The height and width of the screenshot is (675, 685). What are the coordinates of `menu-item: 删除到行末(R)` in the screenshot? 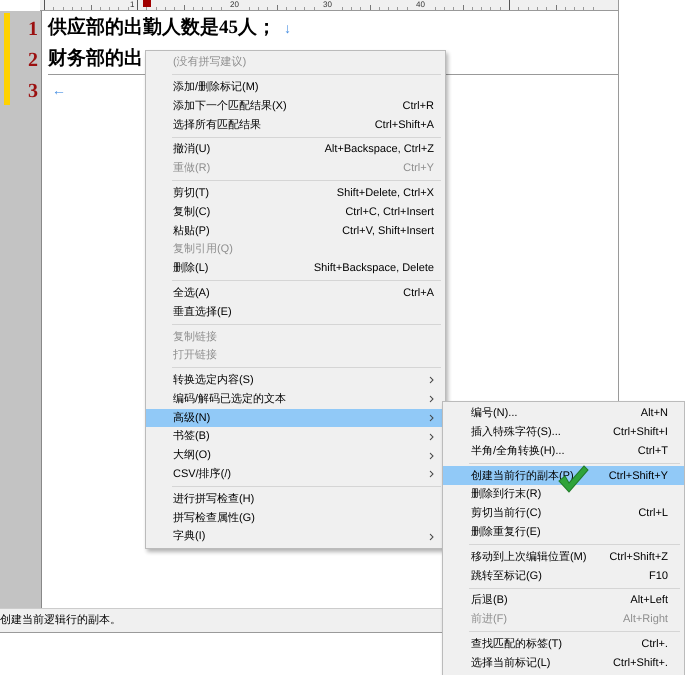 It's located at (563, 494).